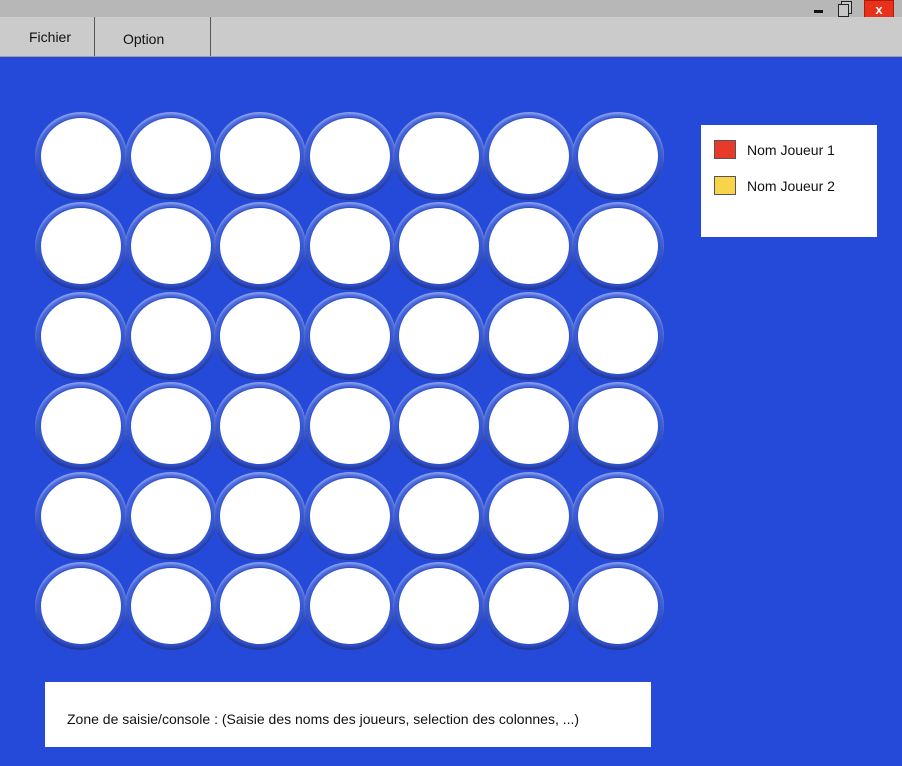  I want to click on legend-player-1: Nom Joueur 1, so click(774, 149).